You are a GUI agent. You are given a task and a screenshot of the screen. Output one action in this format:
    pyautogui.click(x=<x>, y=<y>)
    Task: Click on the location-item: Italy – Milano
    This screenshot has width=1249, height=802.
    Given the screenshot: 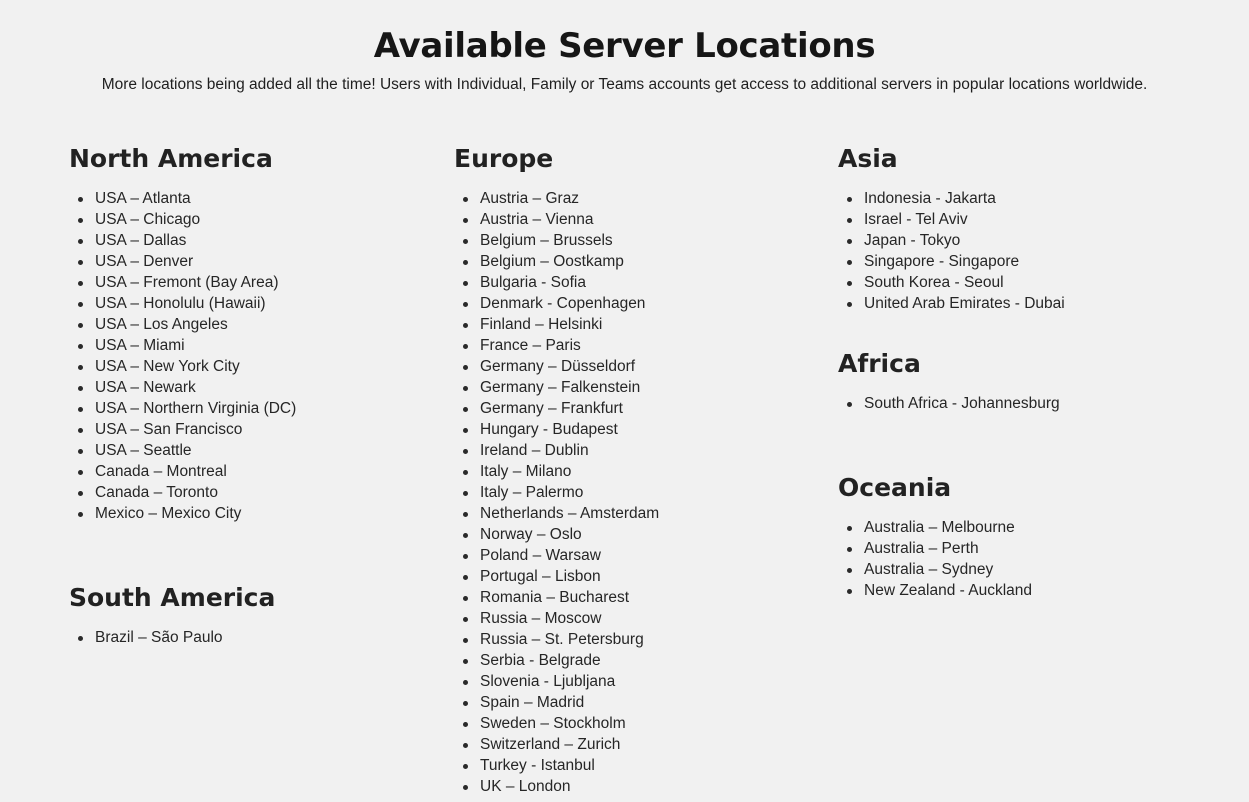 What is the action you would take?
    pyautogui.click(x=634, y=471)
    